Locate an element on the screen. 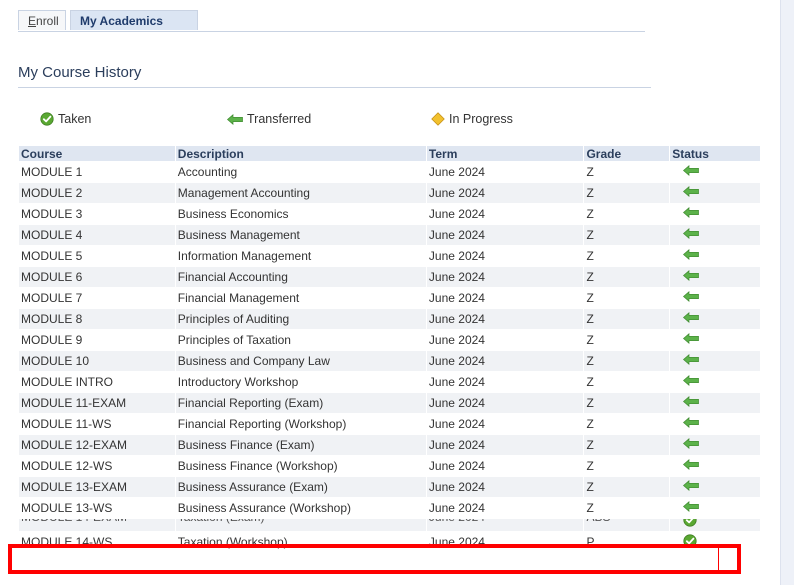  tab-my-academics: My Academics is located at coordinates (134, 20).